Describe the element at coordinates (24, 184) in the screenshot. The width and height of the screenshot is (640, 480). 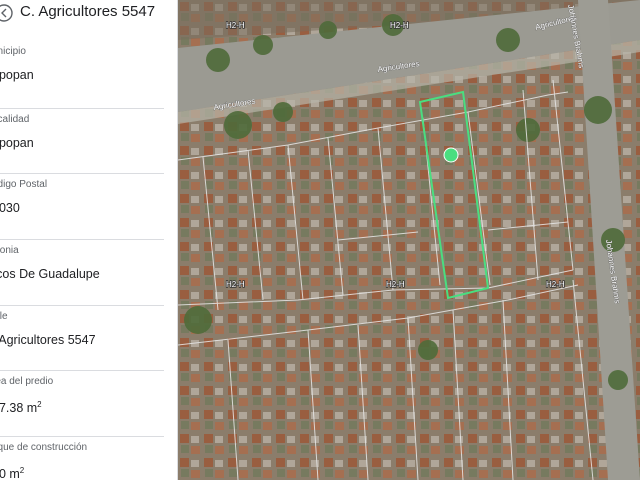
I see `field-label: ódigo Postal` at that location.